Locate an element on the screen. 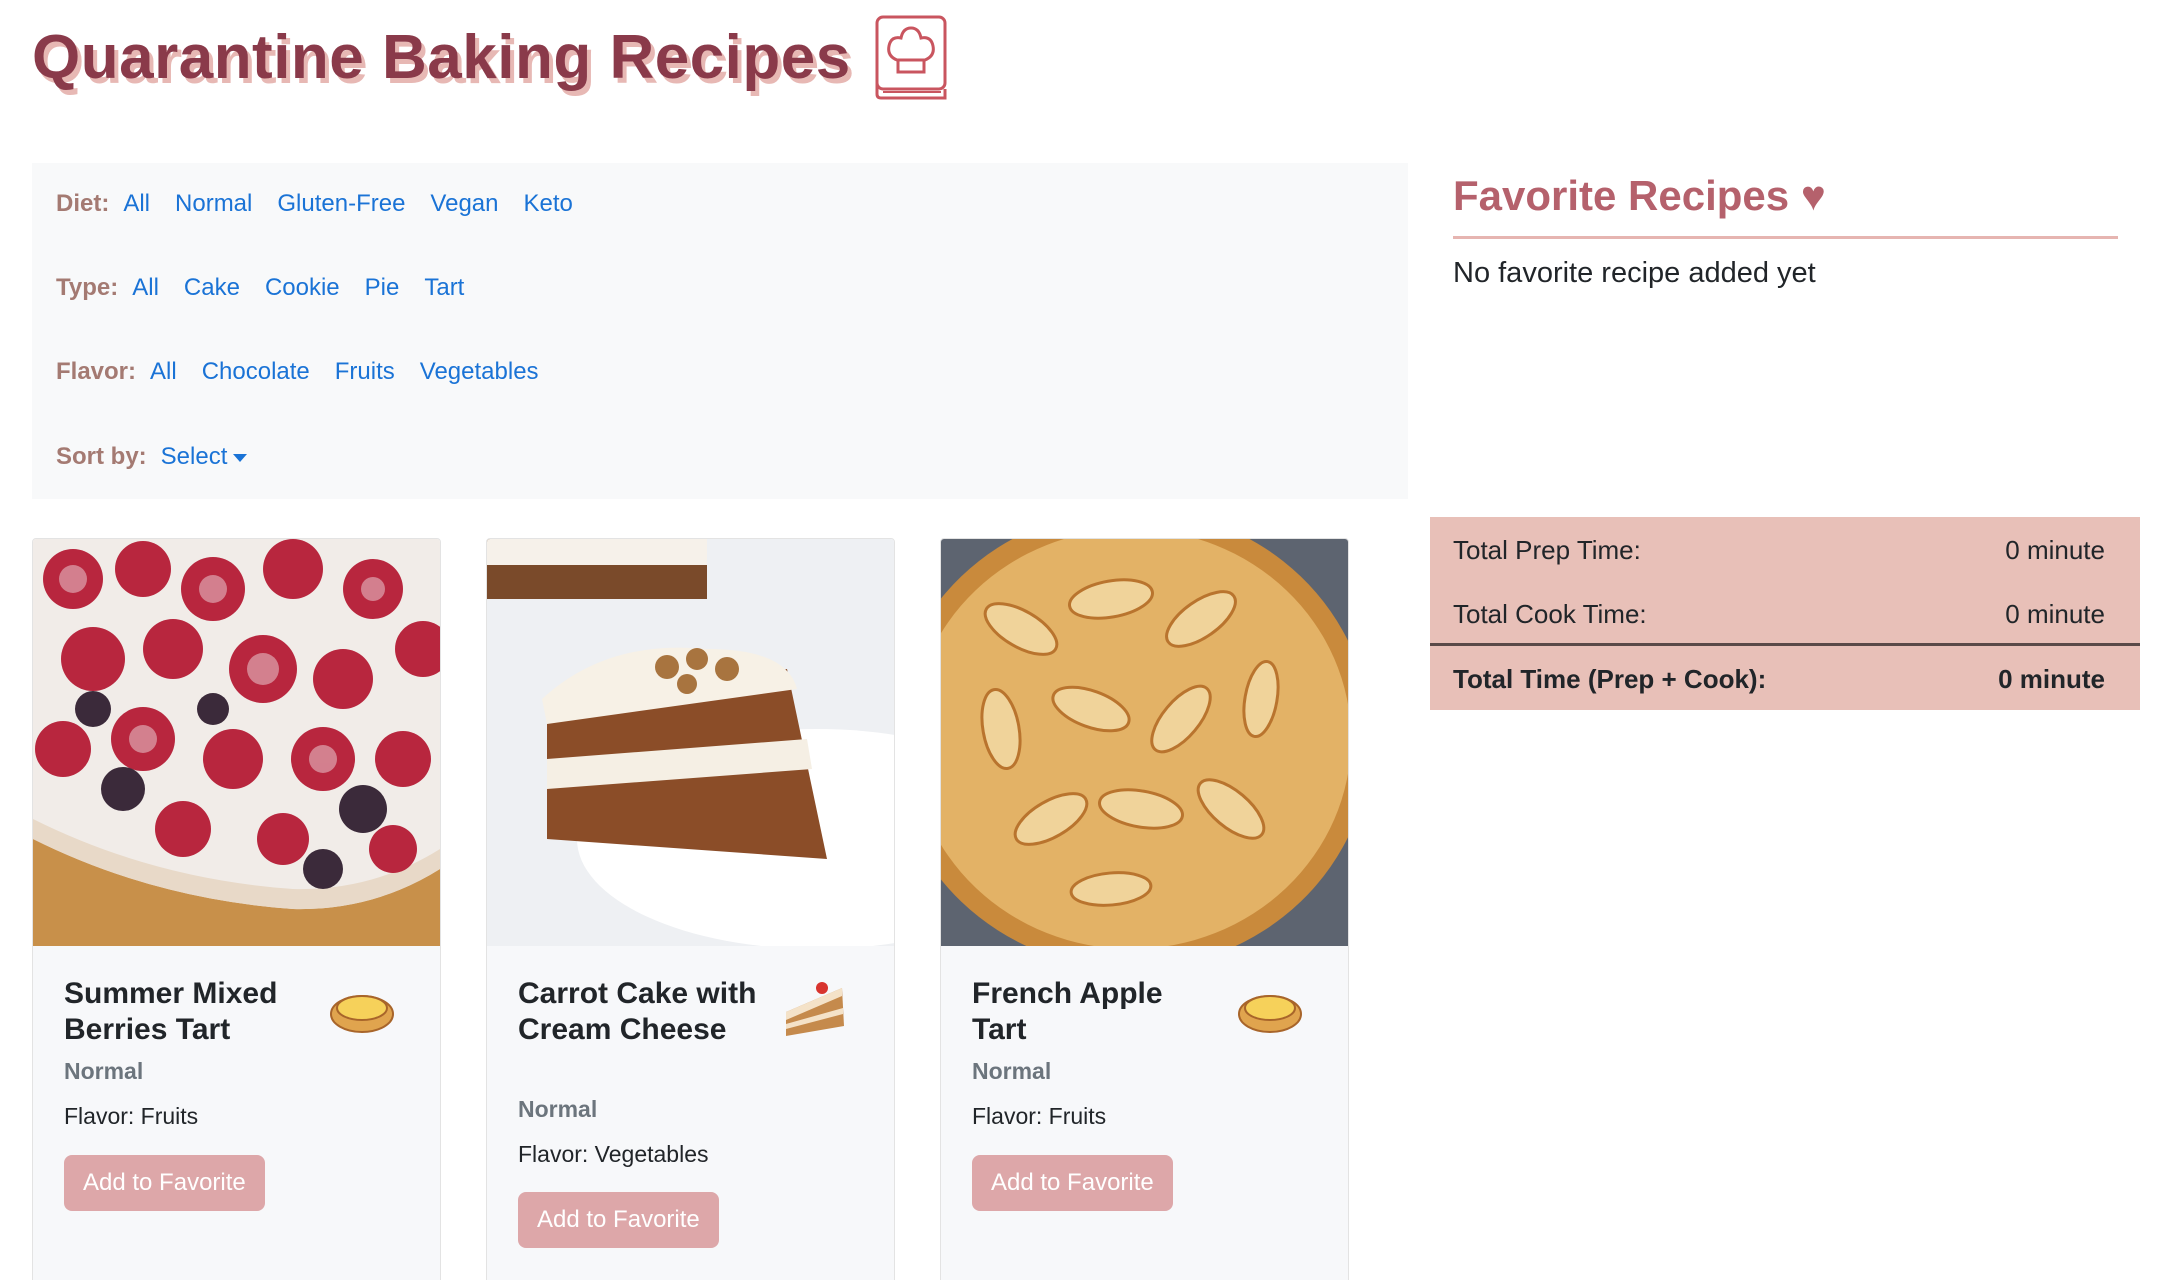 This screenshot has width=2175, height=1280. page-title: Quarantine Baking Recipes is located at coordinates (441, 57).